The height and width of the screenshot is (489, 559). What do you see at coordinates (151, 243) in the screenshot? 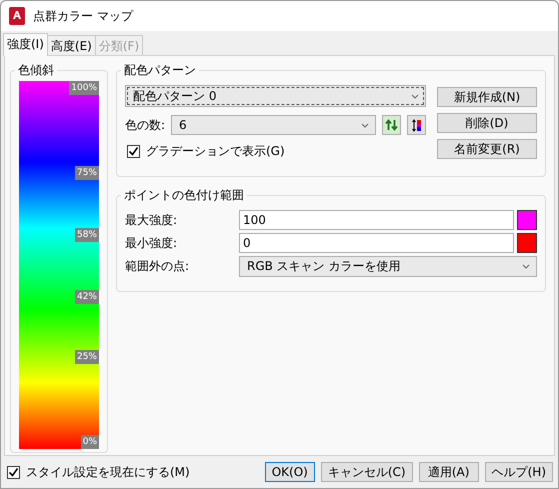
I see `field-label: 最小強度:` at bounding box center [151, 243].